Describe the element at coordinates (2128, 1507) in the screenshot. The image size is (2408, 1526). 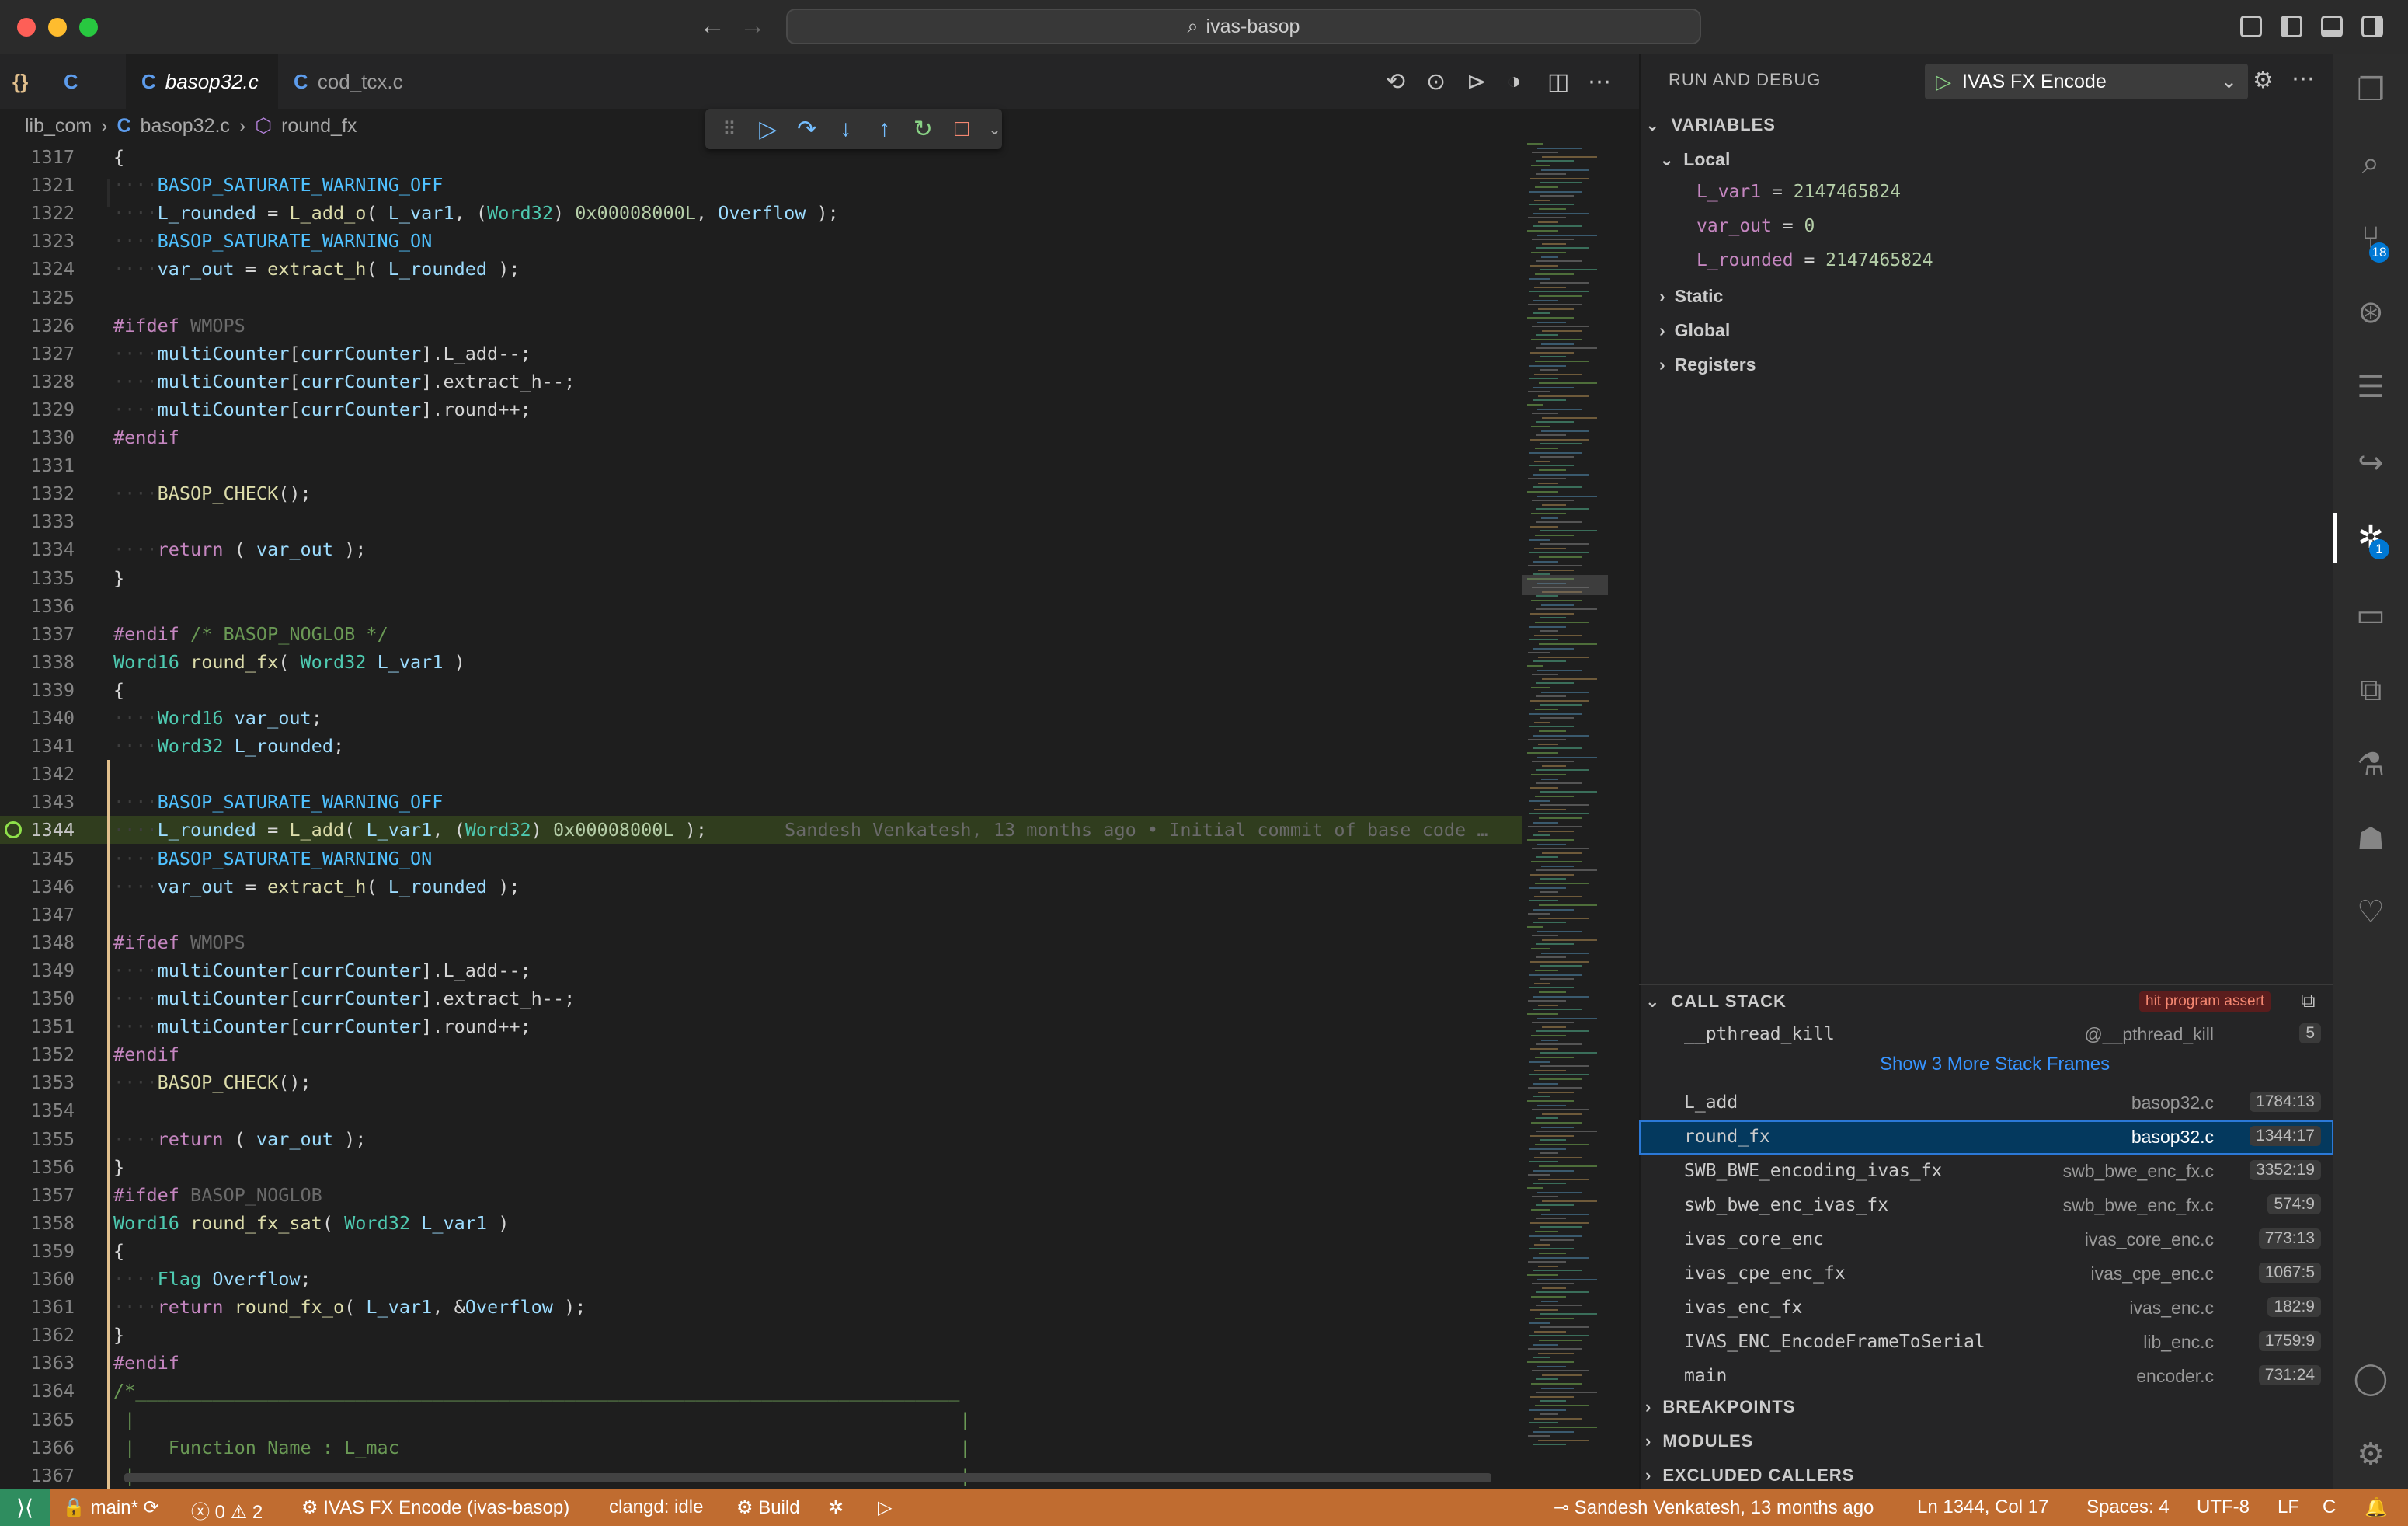
I see `indentation: Spaces: 4` at that location.